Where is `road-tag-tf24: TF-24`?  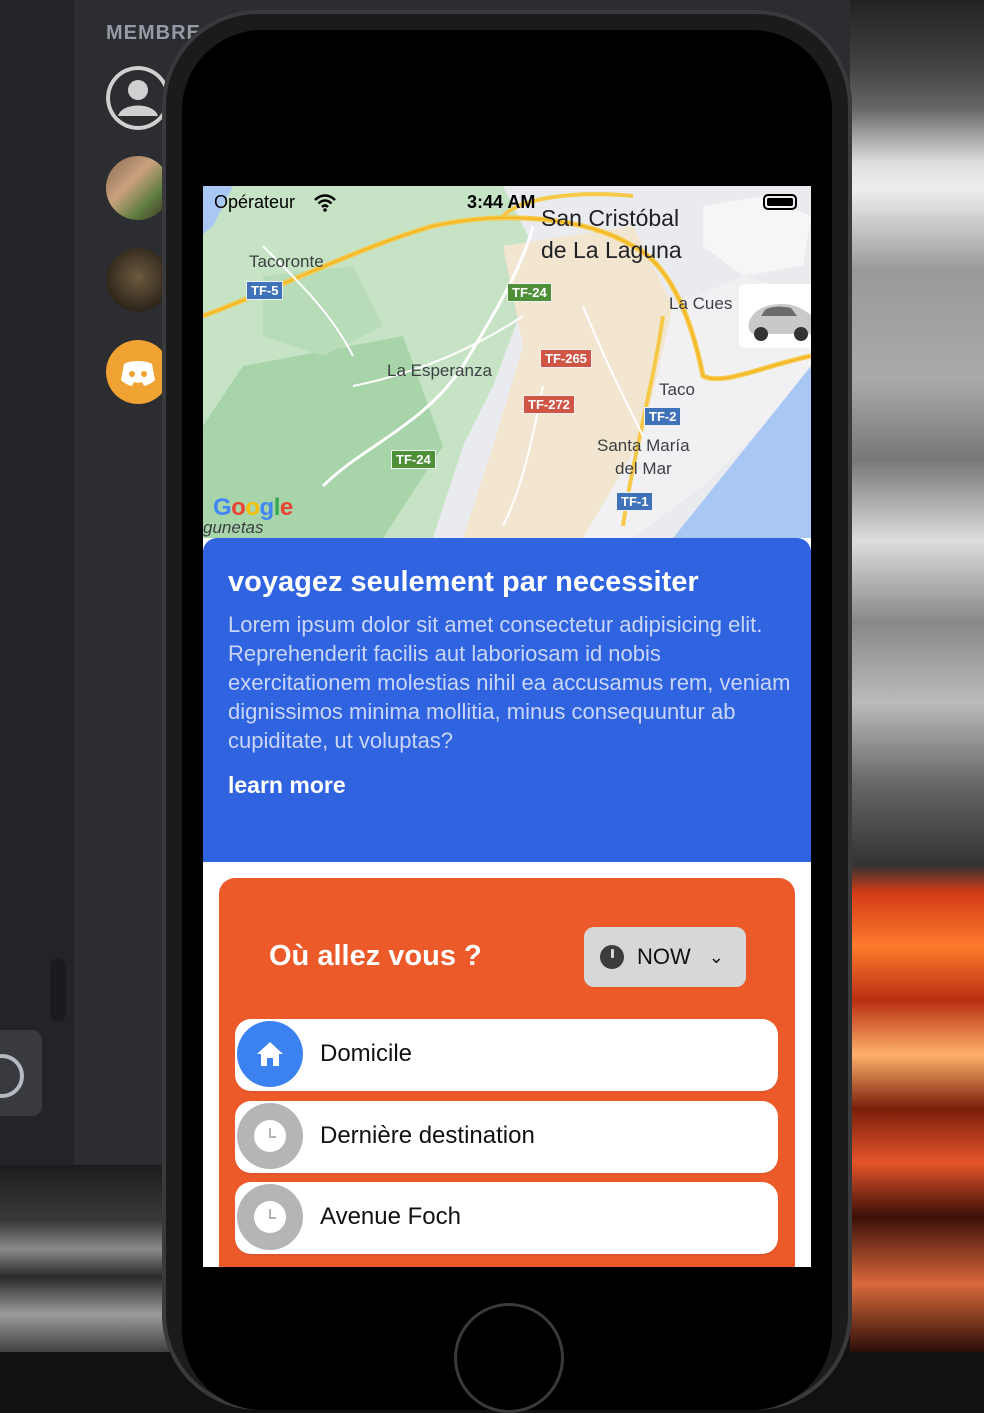 road-tag-tf24: TF-24 is located at coordinates (529, 292).